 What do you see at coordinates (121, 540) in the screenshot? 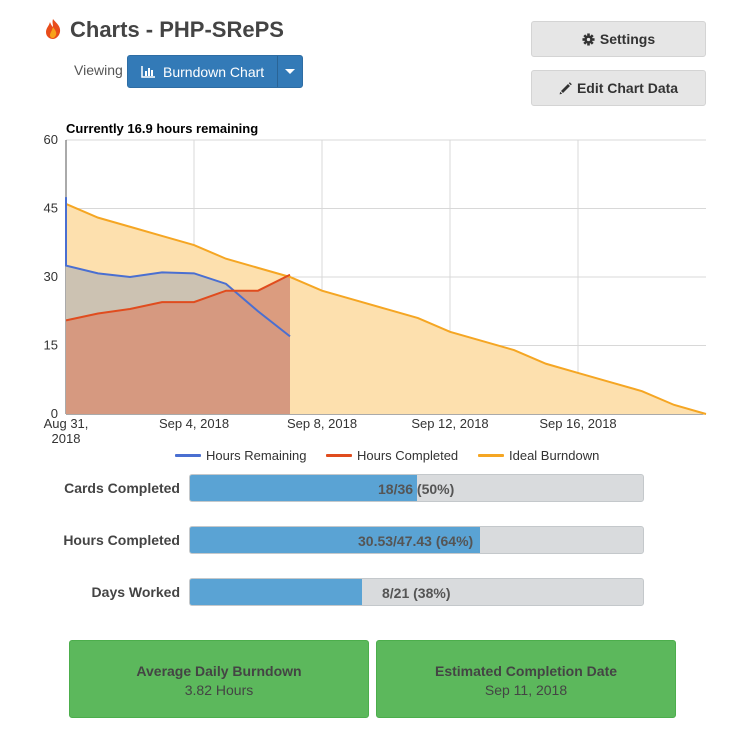
I see `stat-label: Hours Completed` at bounding box center [121, 540].